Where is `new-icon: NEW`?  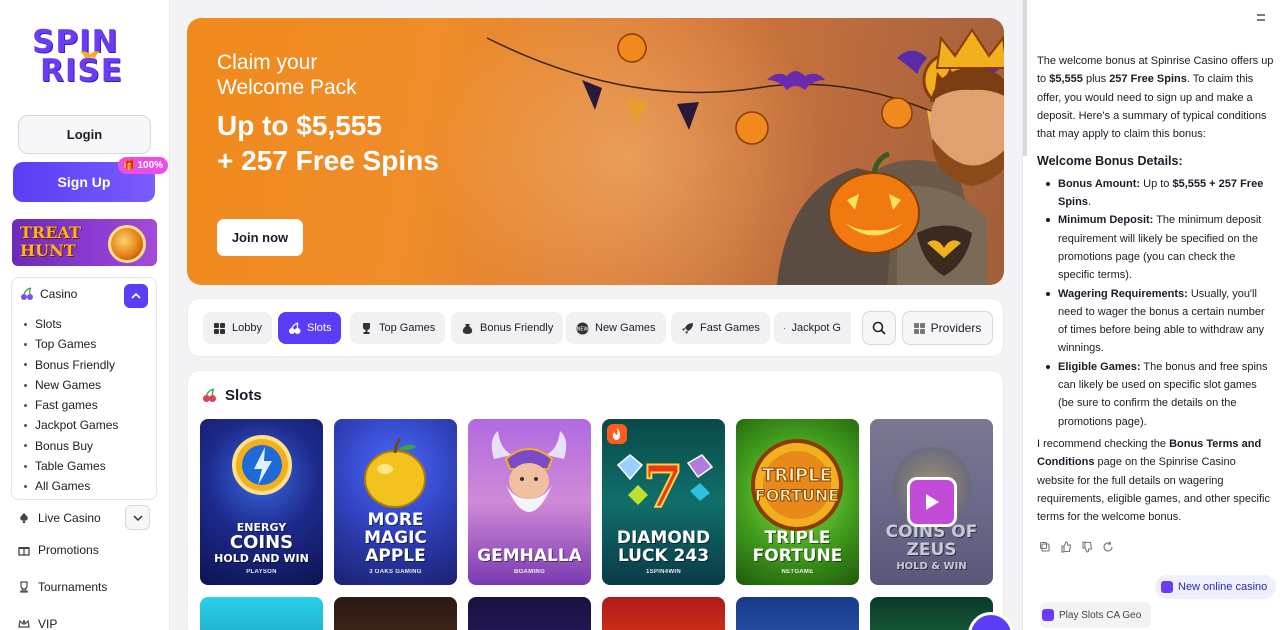
new-icon: NEW is located at coordinates (582, 328).